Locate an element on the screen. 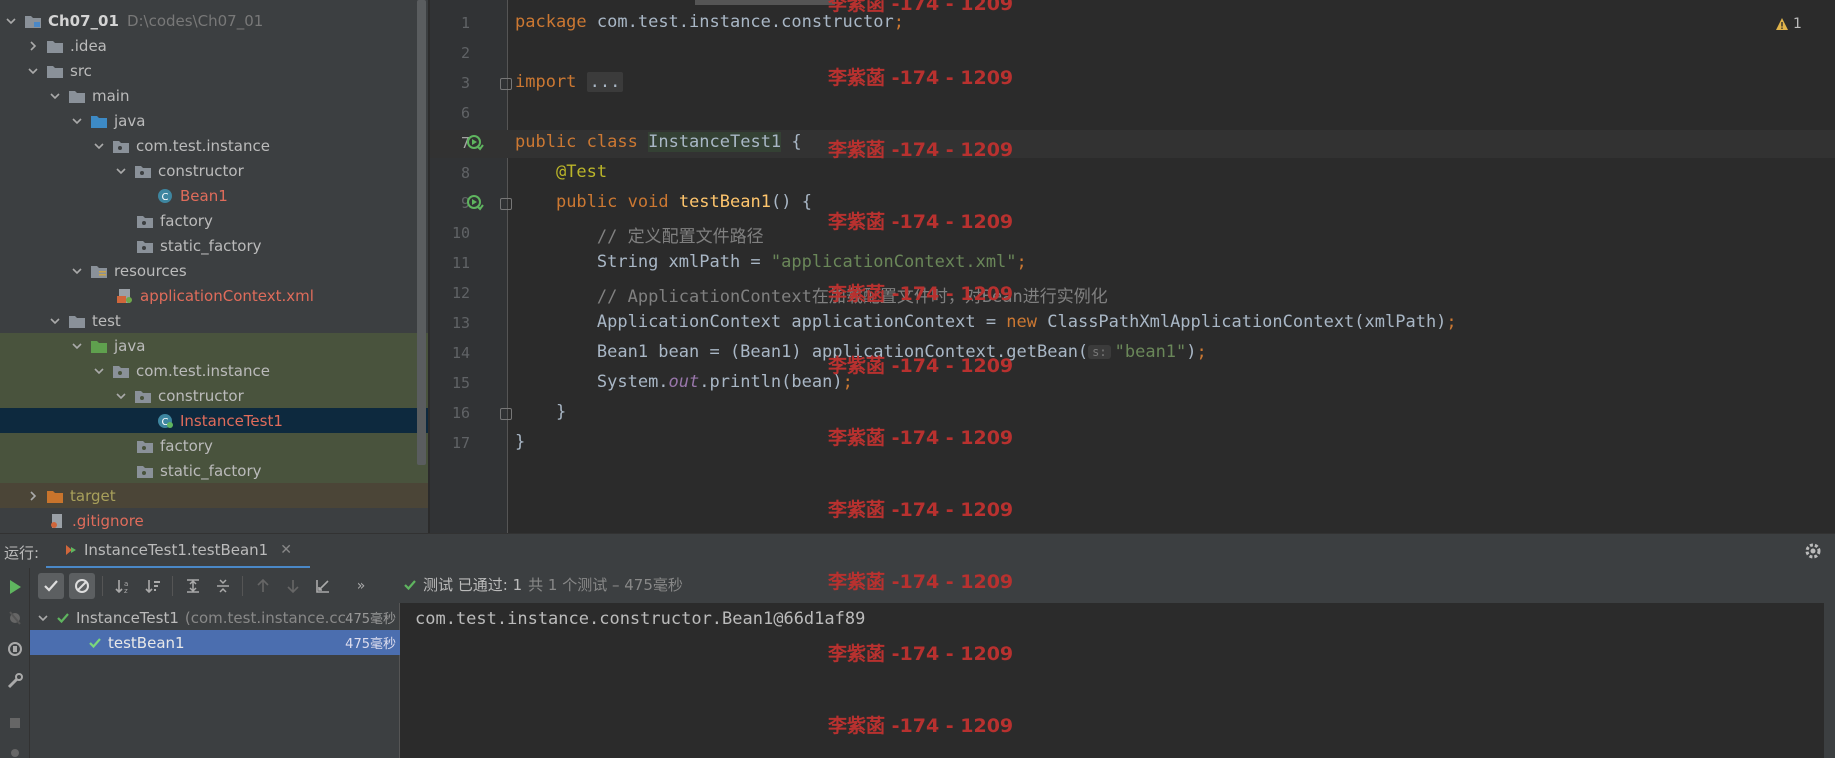  next-failed-button is located at coordinates (293, 586).